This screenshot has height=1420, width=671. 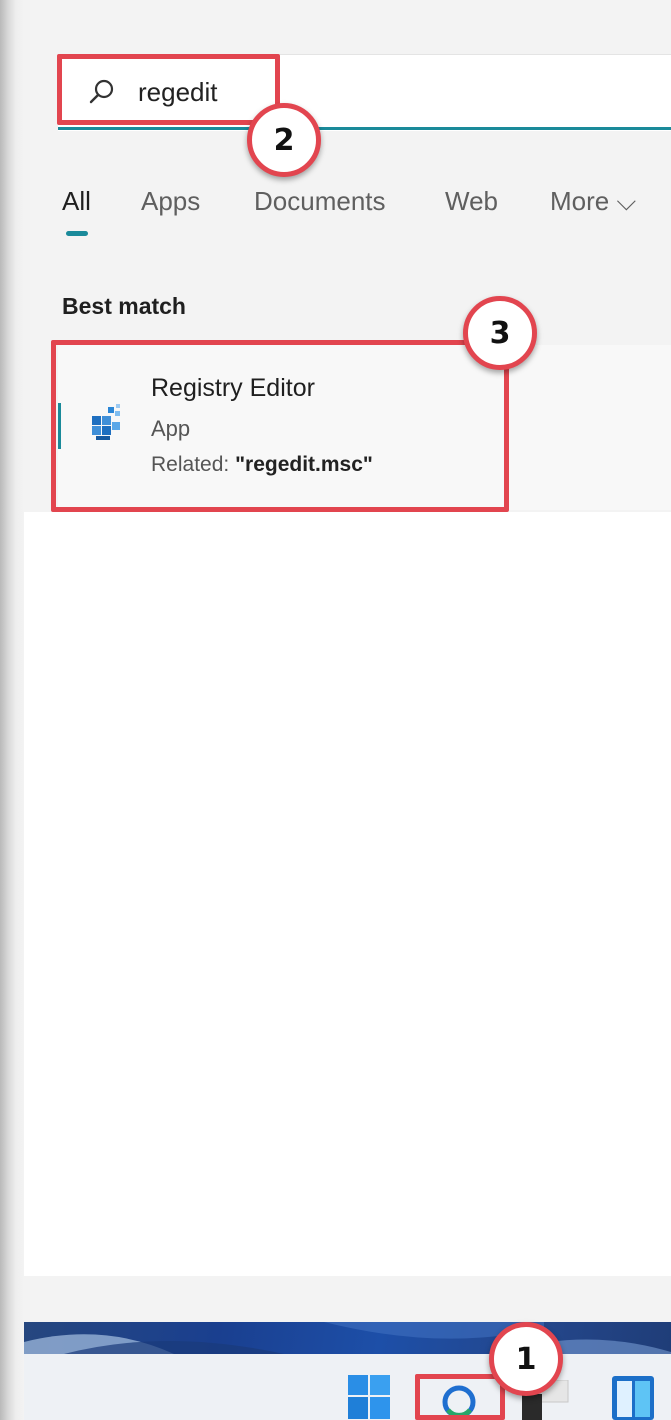 What do you see at coordinates (12, 710) in the screenshot?
I see `window-left-edge` at bounding box center [12, 710].